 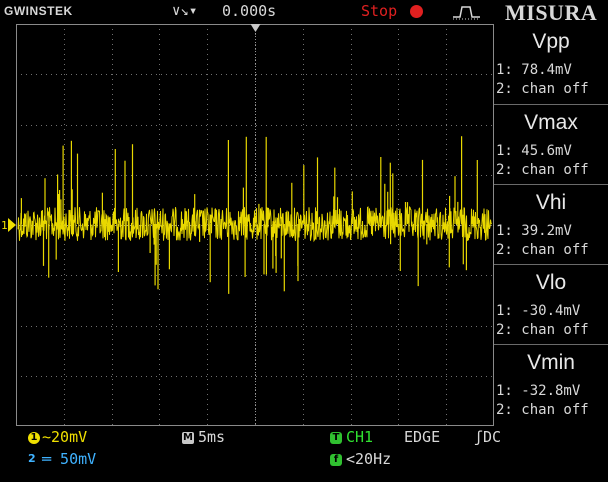 What do you see at coordinates (34, 438) in the screenshot?
I see `ch1-badge-icon: 1` at bounding box center [34, 438].